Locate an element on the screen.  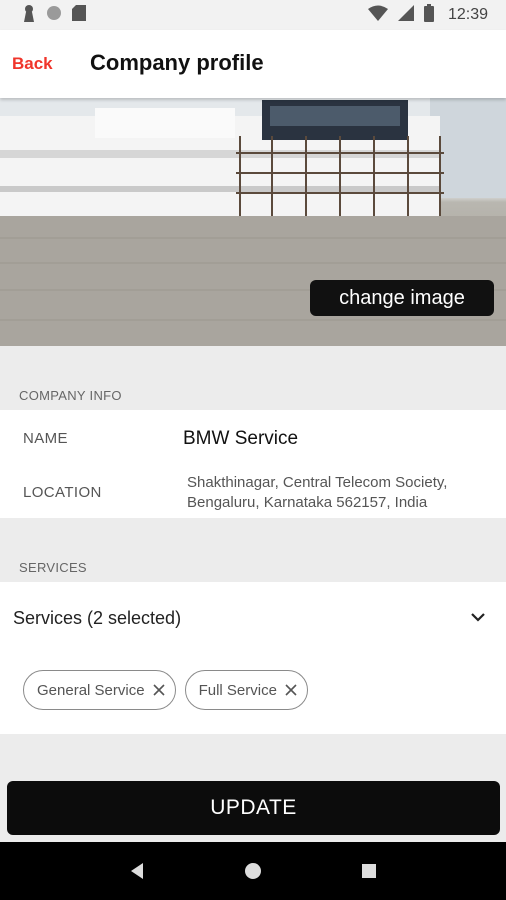
app-header: Back Company profile is located at coordinates (253, 64).